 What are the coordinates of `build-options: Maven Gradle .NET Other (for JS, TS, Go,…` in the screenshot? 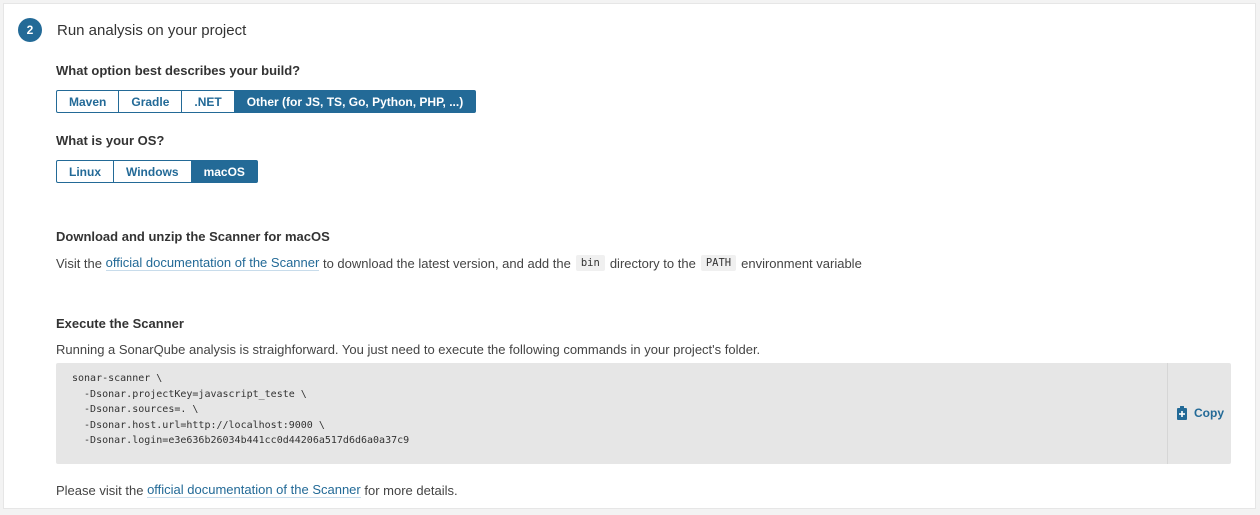 It's located at (266, 101).